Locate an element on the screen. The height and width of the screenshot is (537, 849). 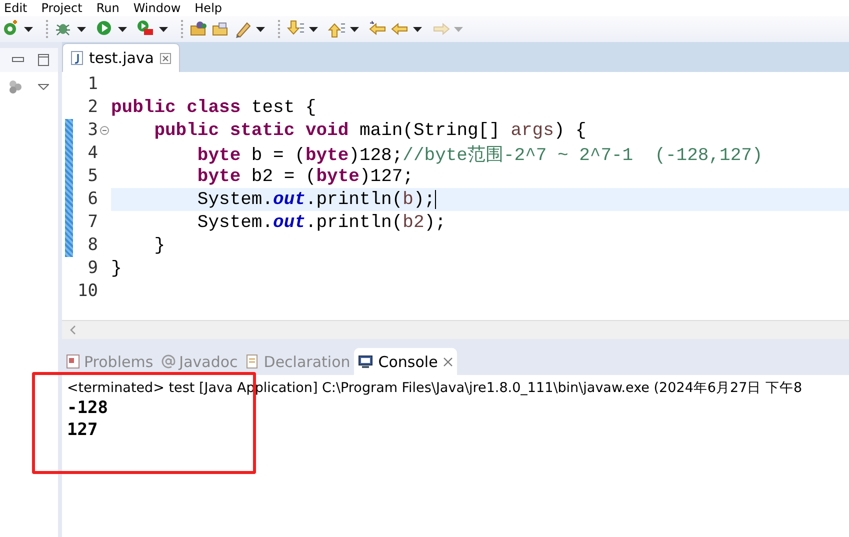
line-number: 8 is located at coordinates (92, 245).